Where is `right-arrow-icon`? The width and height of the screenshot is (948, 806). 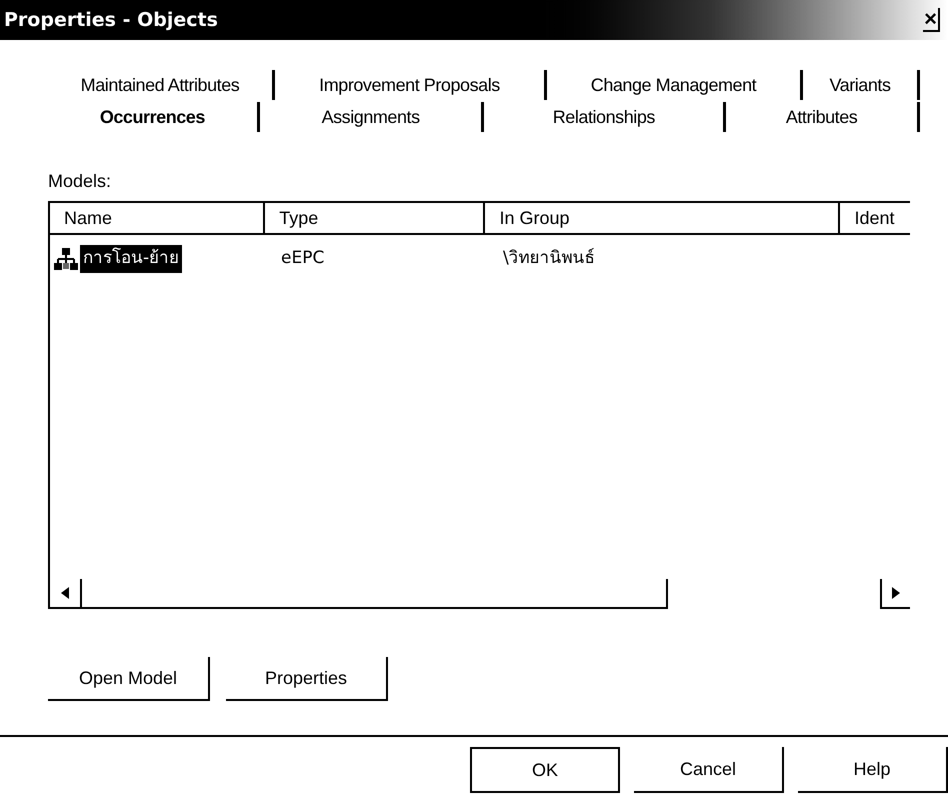
right-arrow-icon is located at coordinates (896, 593).